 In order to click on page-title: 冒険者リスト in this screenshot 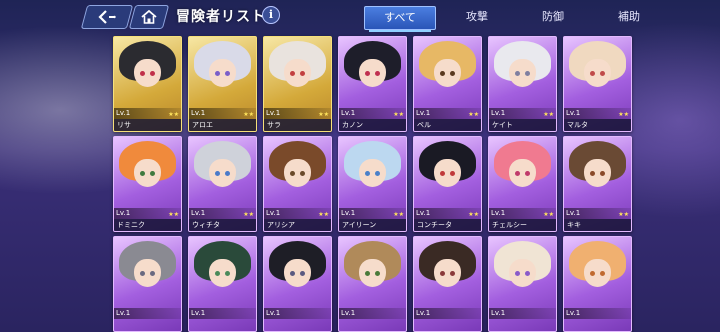, I will do `click(221, 17)`.